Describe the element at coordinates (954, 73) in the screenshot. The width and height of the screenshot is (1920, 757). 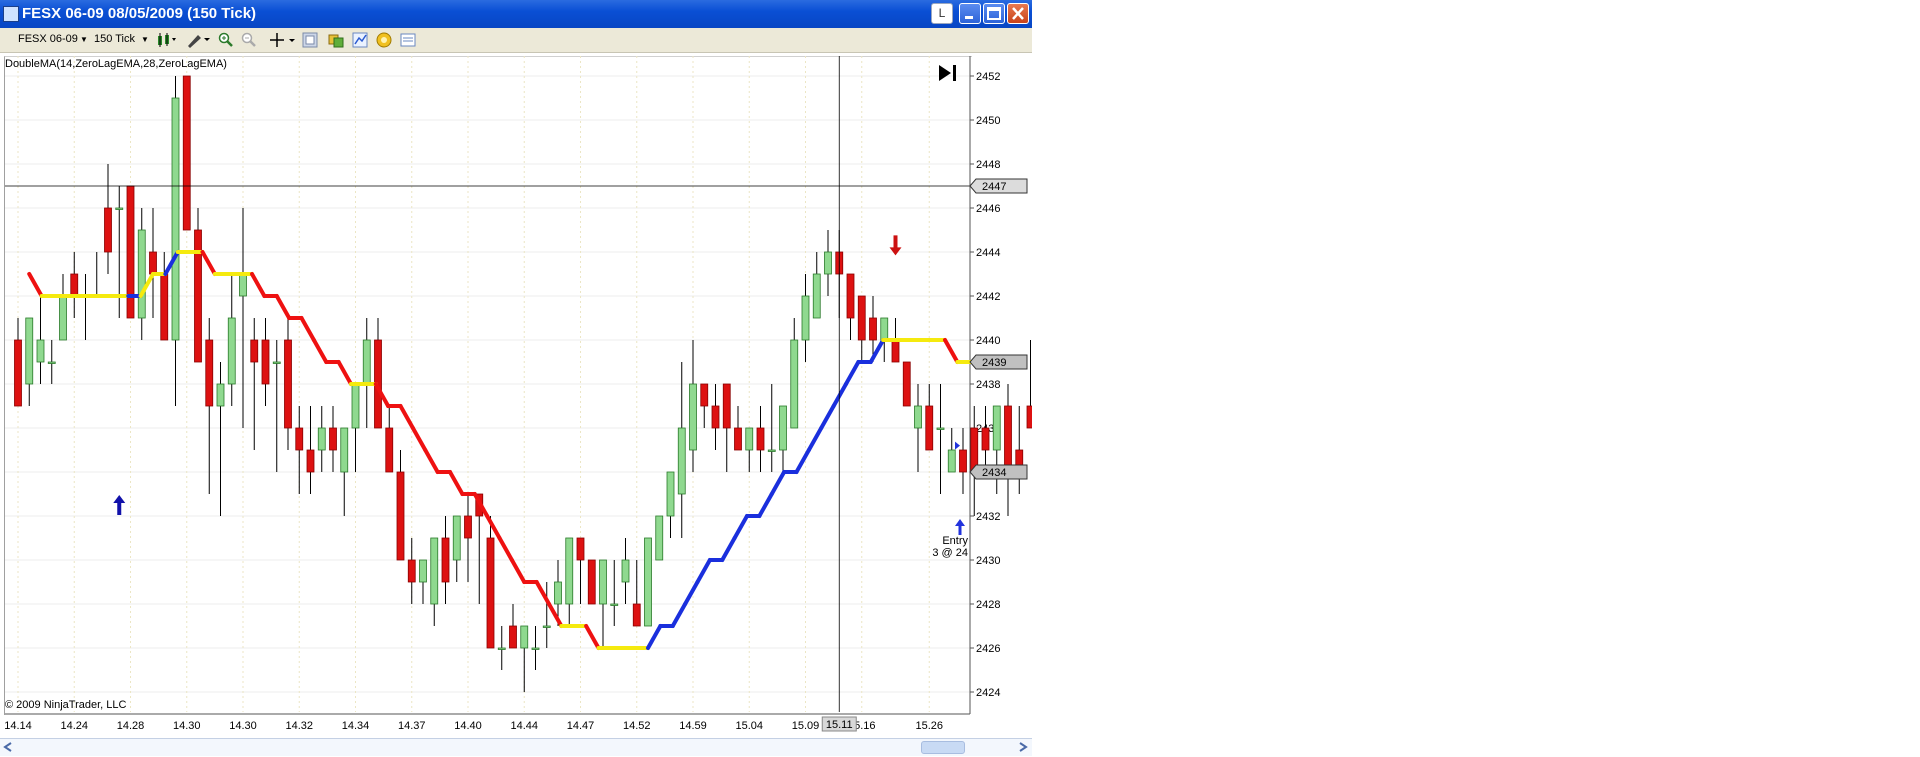
I see `scroll-to-end-bar-icon` at that location.